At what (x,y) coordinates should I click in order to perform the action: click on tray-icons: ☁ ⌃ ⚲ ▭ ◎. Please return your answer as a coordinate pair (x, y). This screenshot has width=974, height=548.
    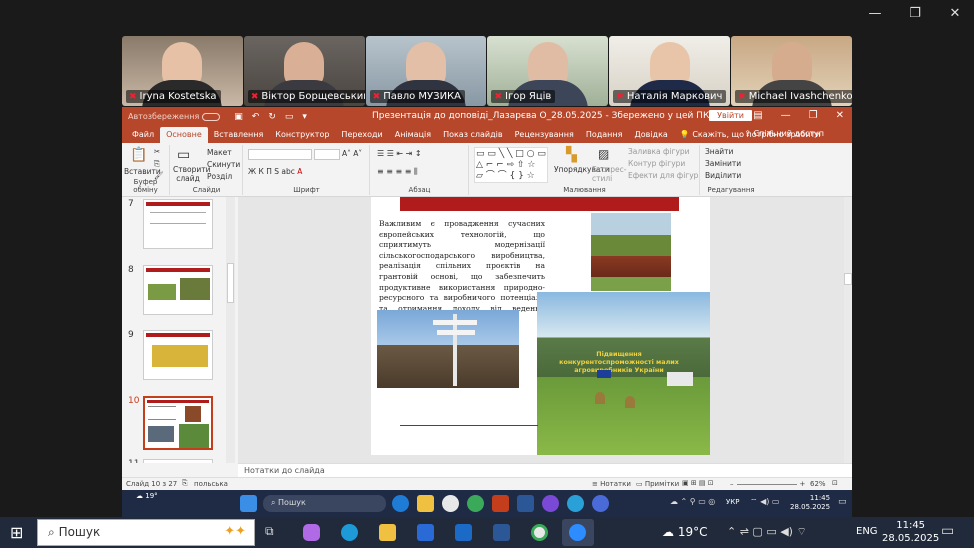
    Looking at the image, I should click on (692, 501).